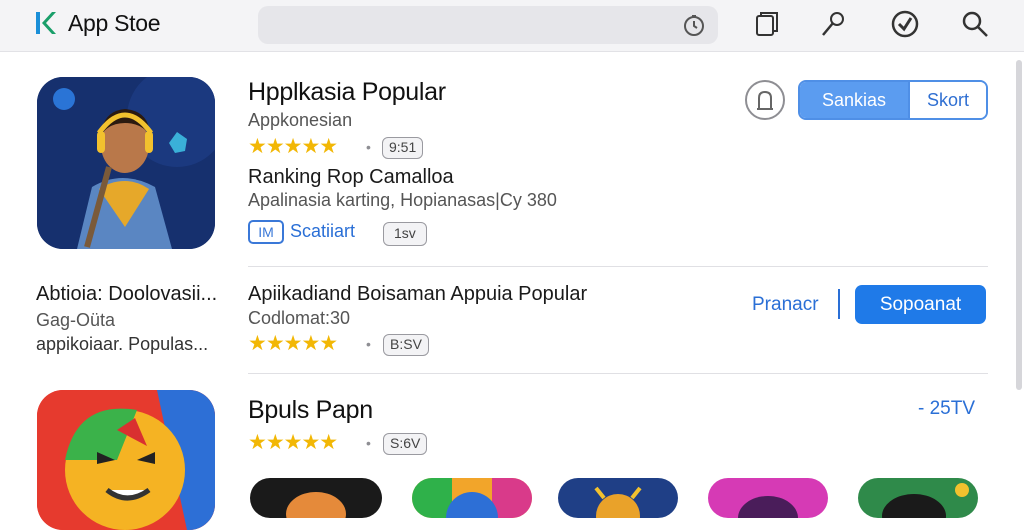 The image size is (1024, 530). I want to click on vertical-separator, so click(839, 304).